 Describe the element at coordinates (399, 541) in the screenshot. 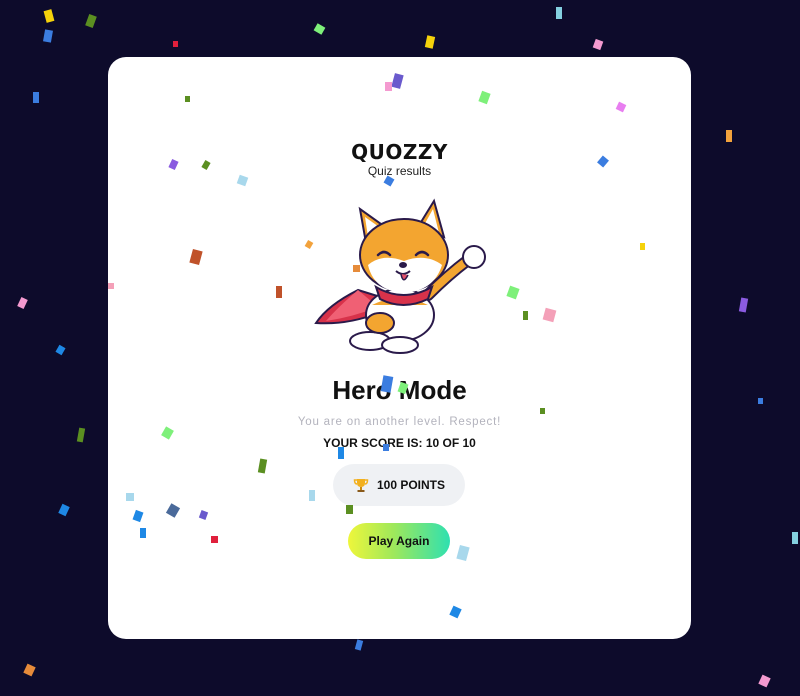

I see `play-again-button: Play Again` at that location.